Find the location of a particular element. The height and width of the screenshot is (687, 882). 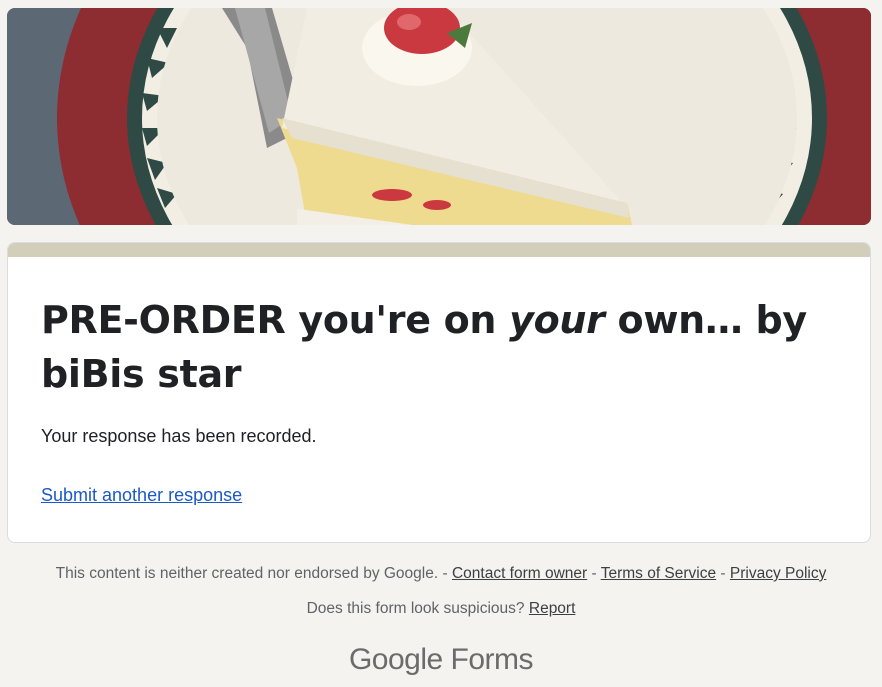

form-title-part1: PRE-ORDER you're on is located at coordinates (275, 320).